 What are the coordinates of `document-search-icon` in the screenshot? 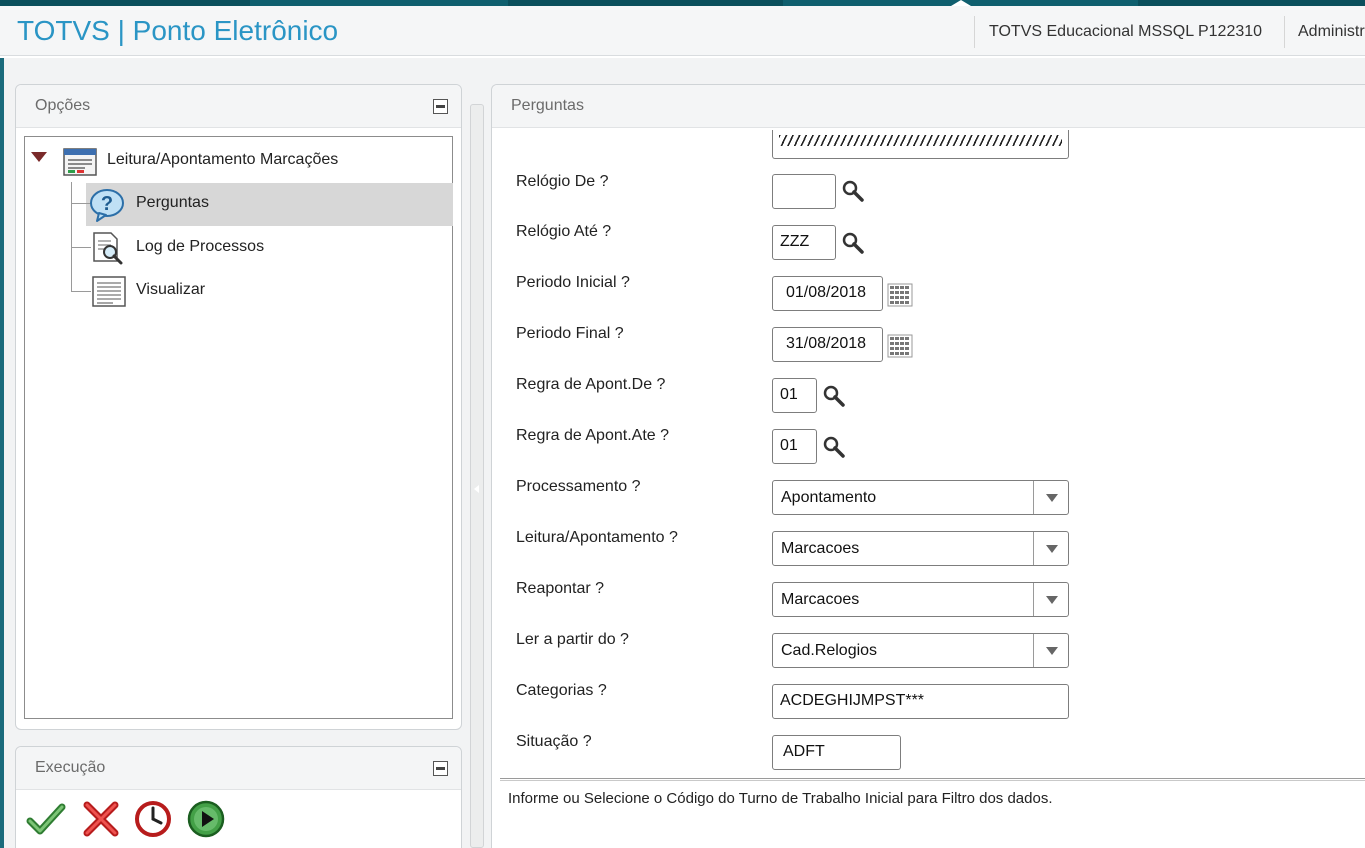 It's located at (108, 248).